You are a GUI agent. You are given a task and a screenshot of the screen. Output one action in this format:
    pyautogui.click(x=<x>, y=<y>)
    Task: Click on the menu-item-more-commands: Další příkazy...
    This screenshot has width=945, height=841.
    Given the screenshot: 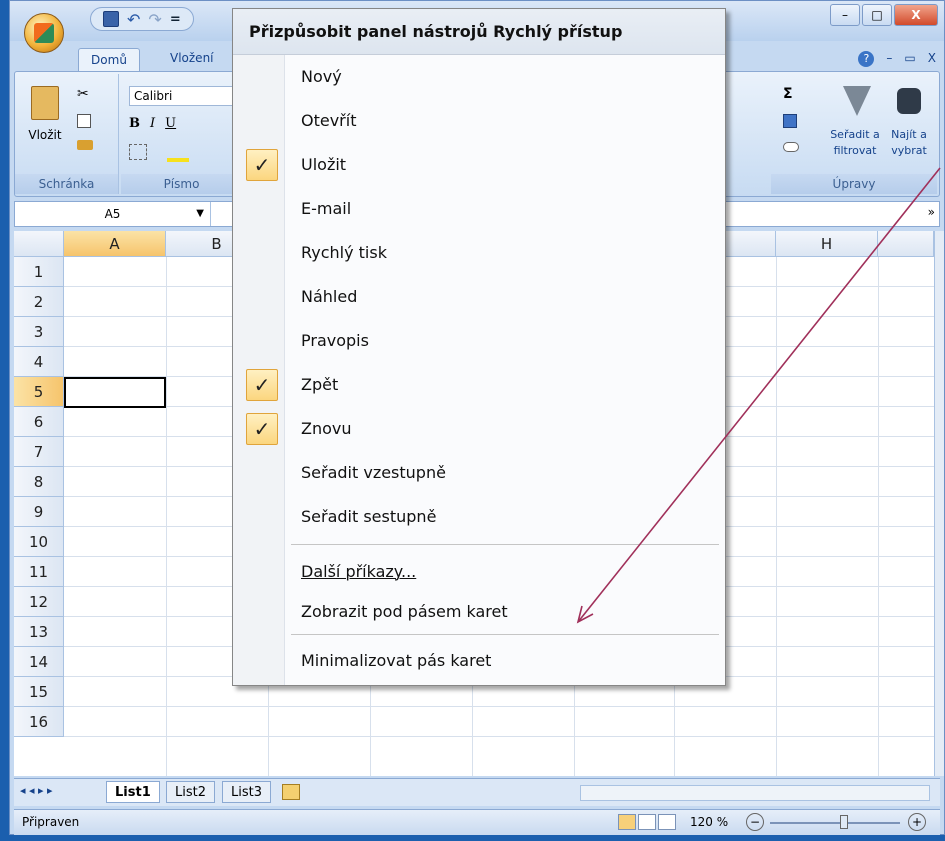 What is the action you would take?
    pyautogui.click(x=479, y=572)
    